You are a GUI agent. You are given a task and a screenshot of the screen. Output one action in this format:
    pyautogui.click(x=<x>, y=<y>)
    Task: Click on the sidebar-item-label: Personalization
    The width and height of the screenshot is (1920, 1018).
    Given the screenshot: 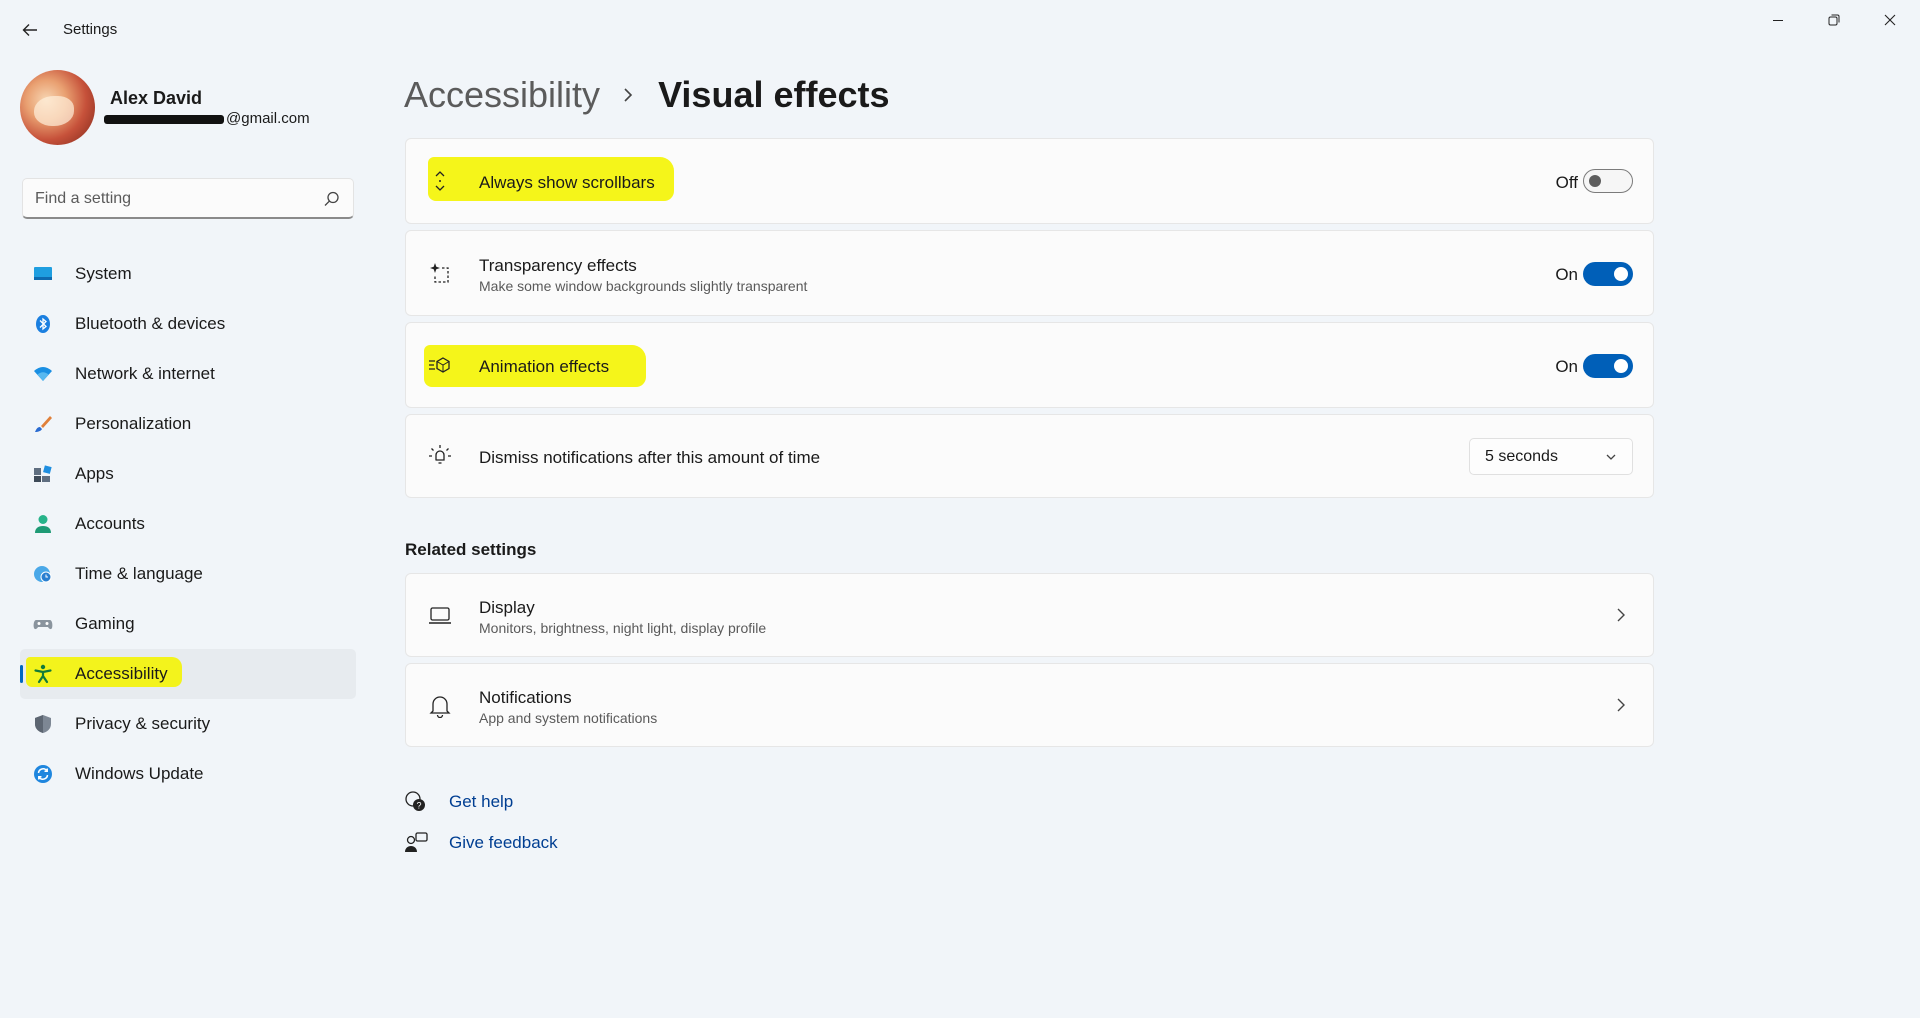 What is the action you would take?
    pyautogui.click(x=133, y=423)
    